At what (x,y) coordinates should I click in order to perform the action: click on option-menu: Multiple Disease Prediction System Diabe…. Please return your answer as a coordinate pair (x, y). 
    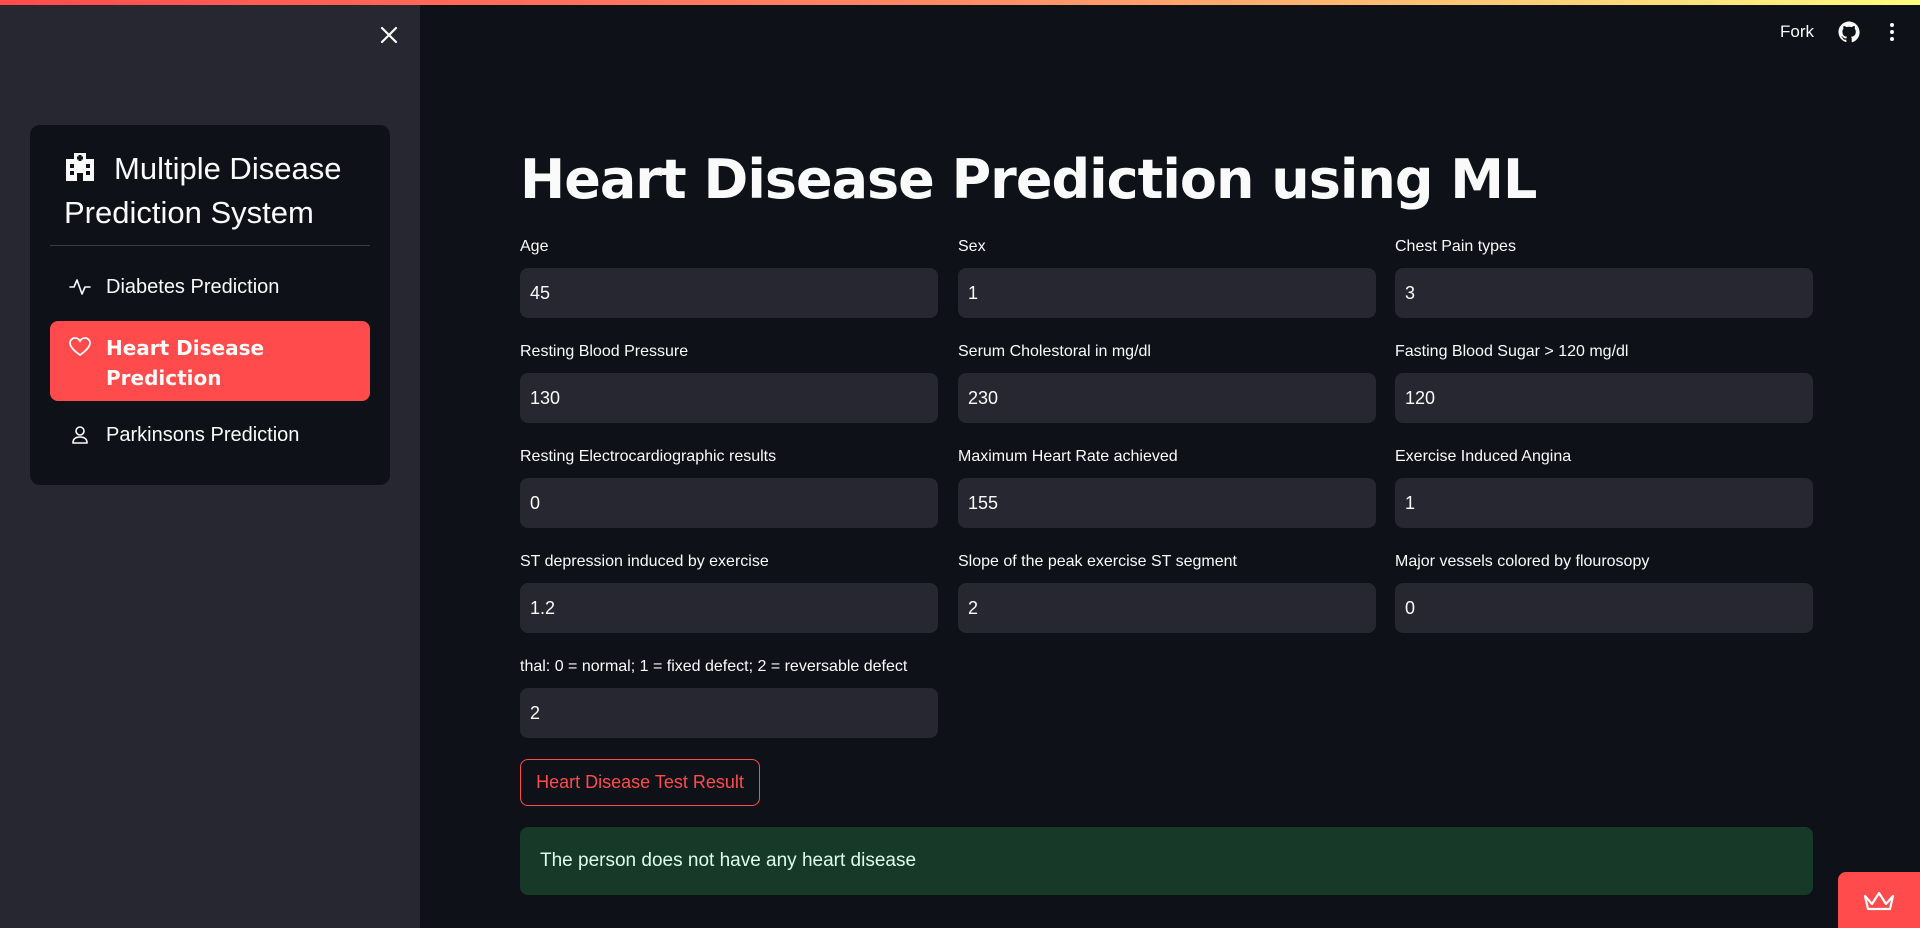
    Looking at the image, I should click on (210, 305).